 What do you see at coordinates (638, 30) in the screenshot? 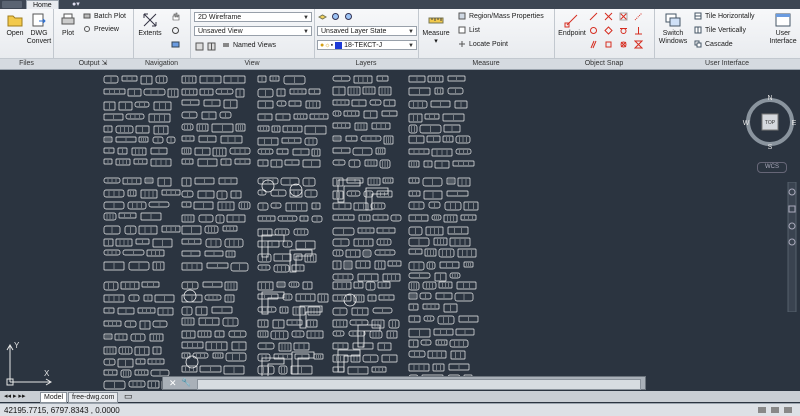
I see `perpendicular-snap-icon` at bounding box center [638, 30].